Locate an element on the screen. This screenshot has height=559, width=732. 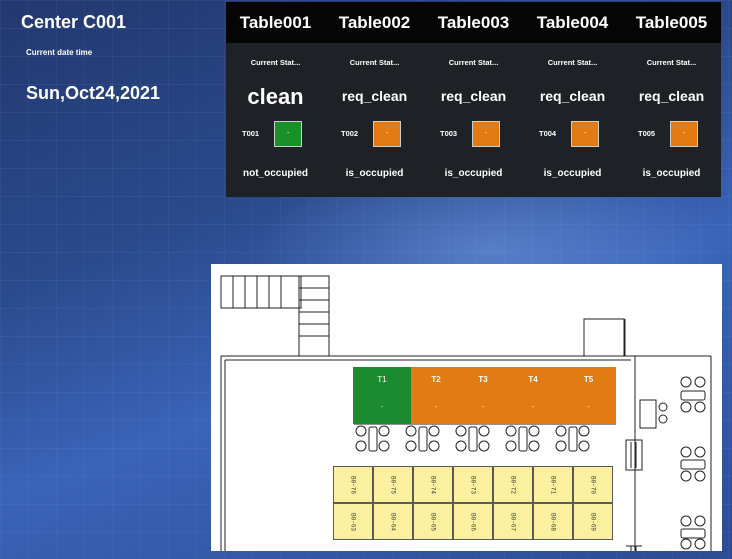
seat-cell: B0-66 is located at coordinates (473, 521).